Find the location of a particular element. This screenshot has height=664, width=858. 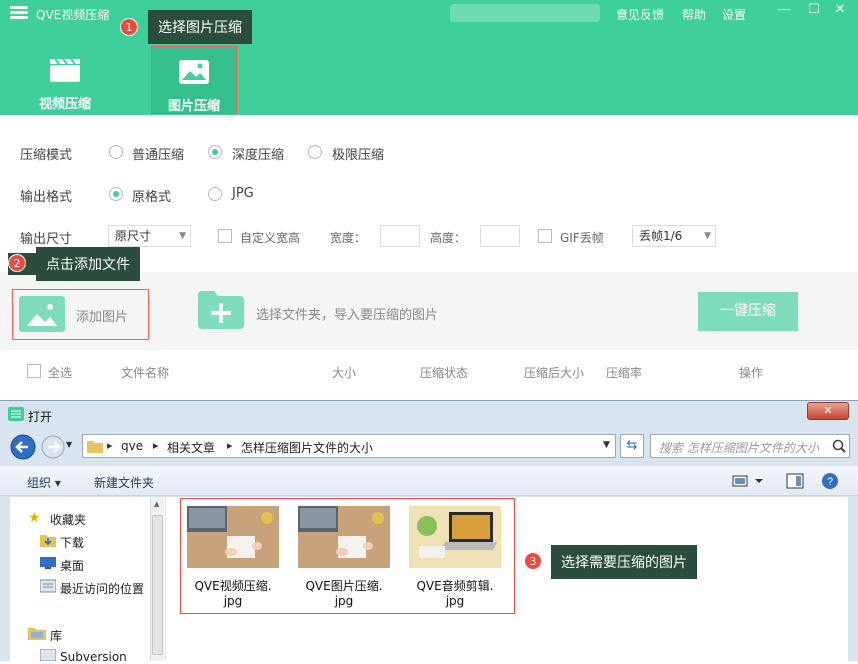

search-input: 搜索 怎样压缩图片文件的大小 is located at coordinates (750, 446).